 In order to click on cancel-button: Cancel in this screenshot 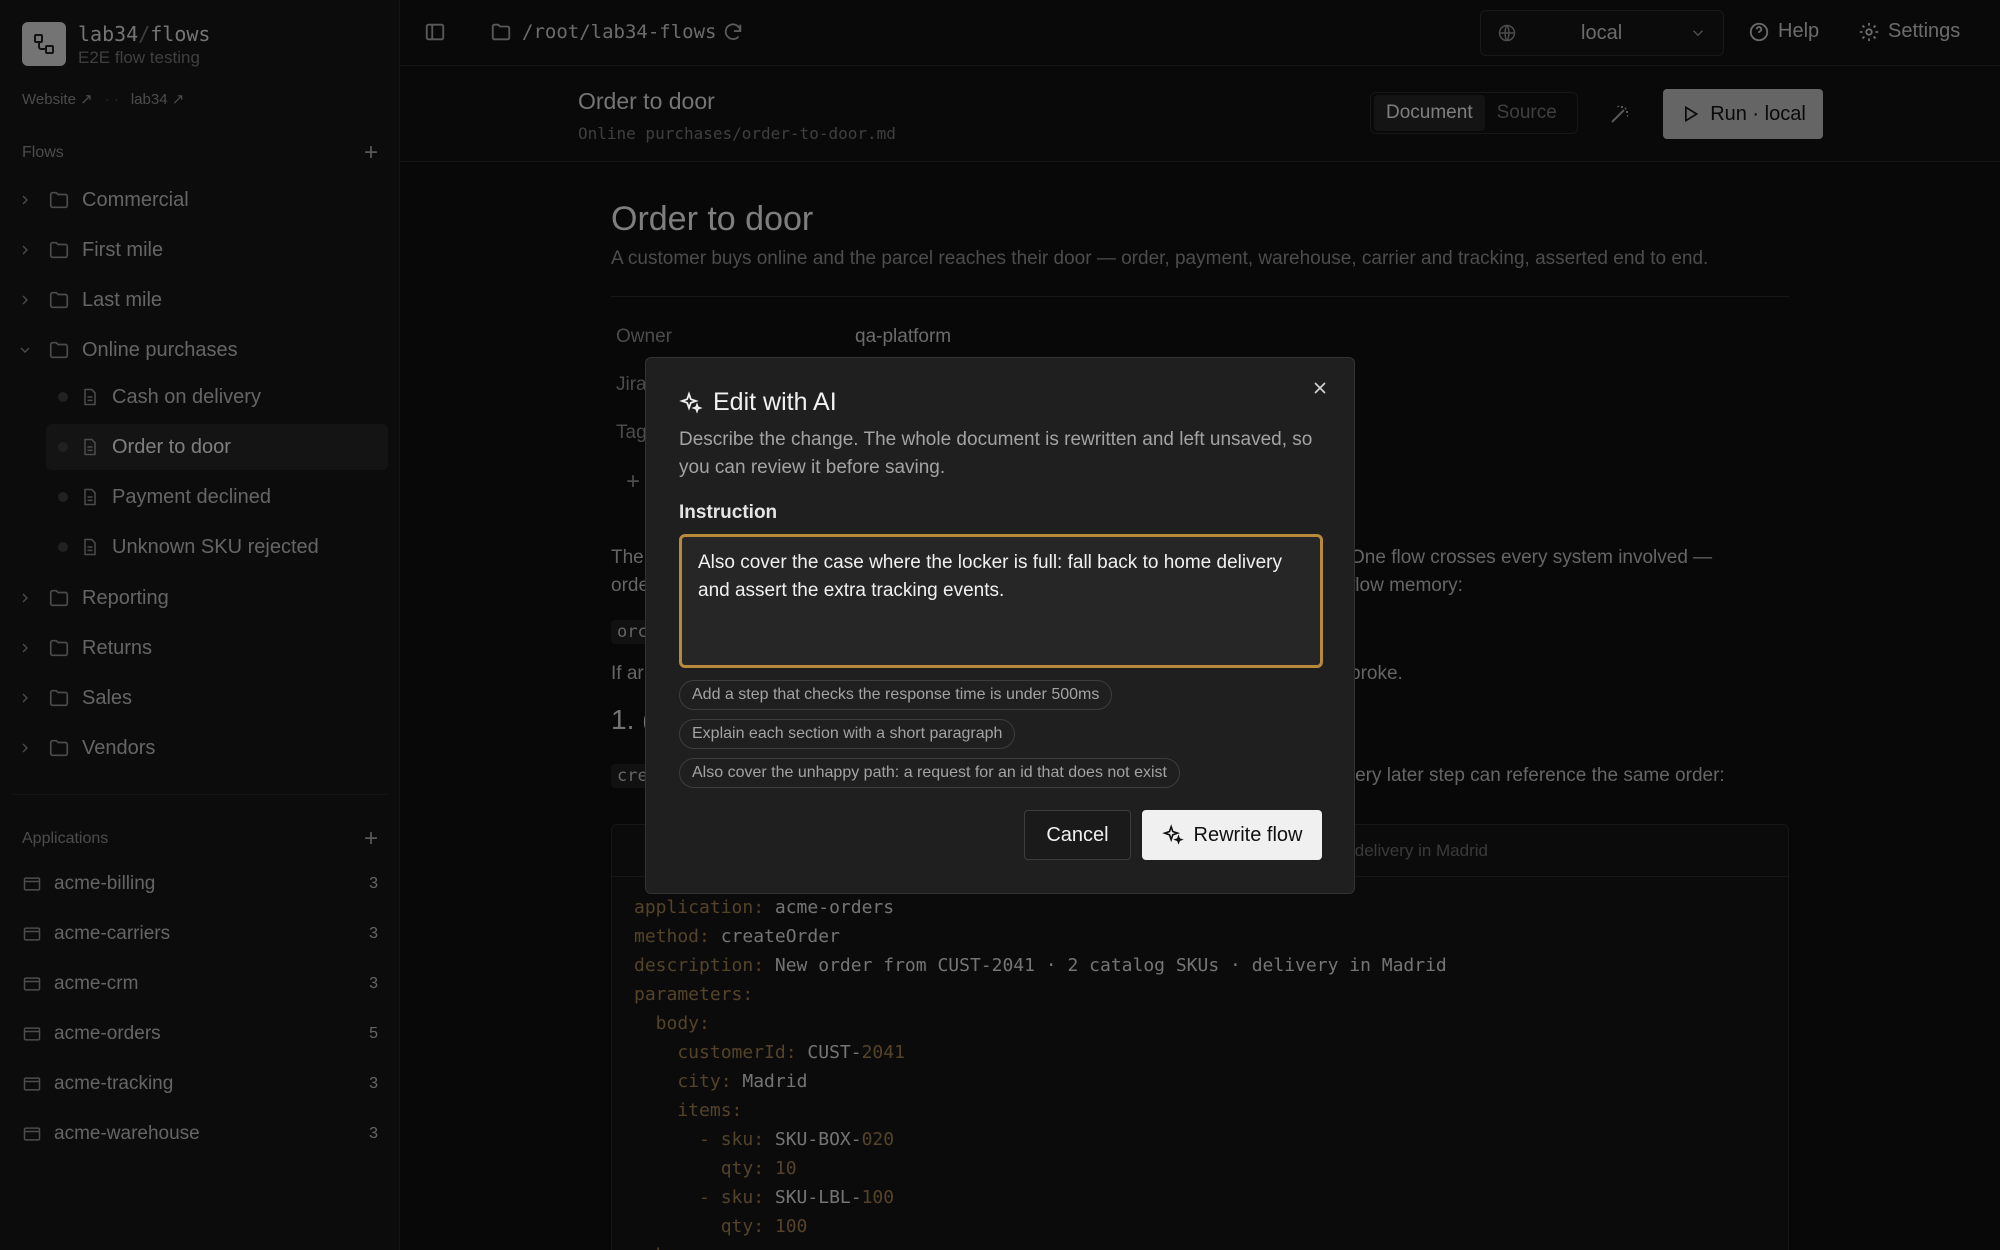, I will do `click(1077, 835)`.